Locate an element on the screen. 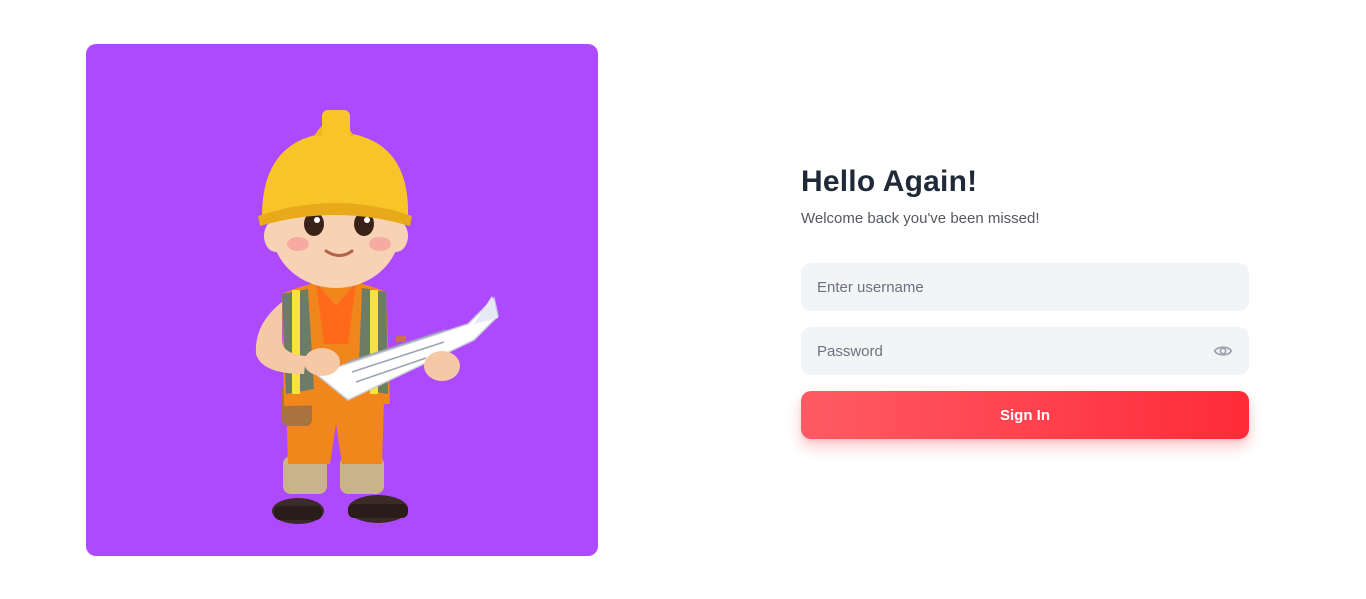 The image size is (1366, 599). sign-in-button: Sign In is located at coordinates (1025, 415).